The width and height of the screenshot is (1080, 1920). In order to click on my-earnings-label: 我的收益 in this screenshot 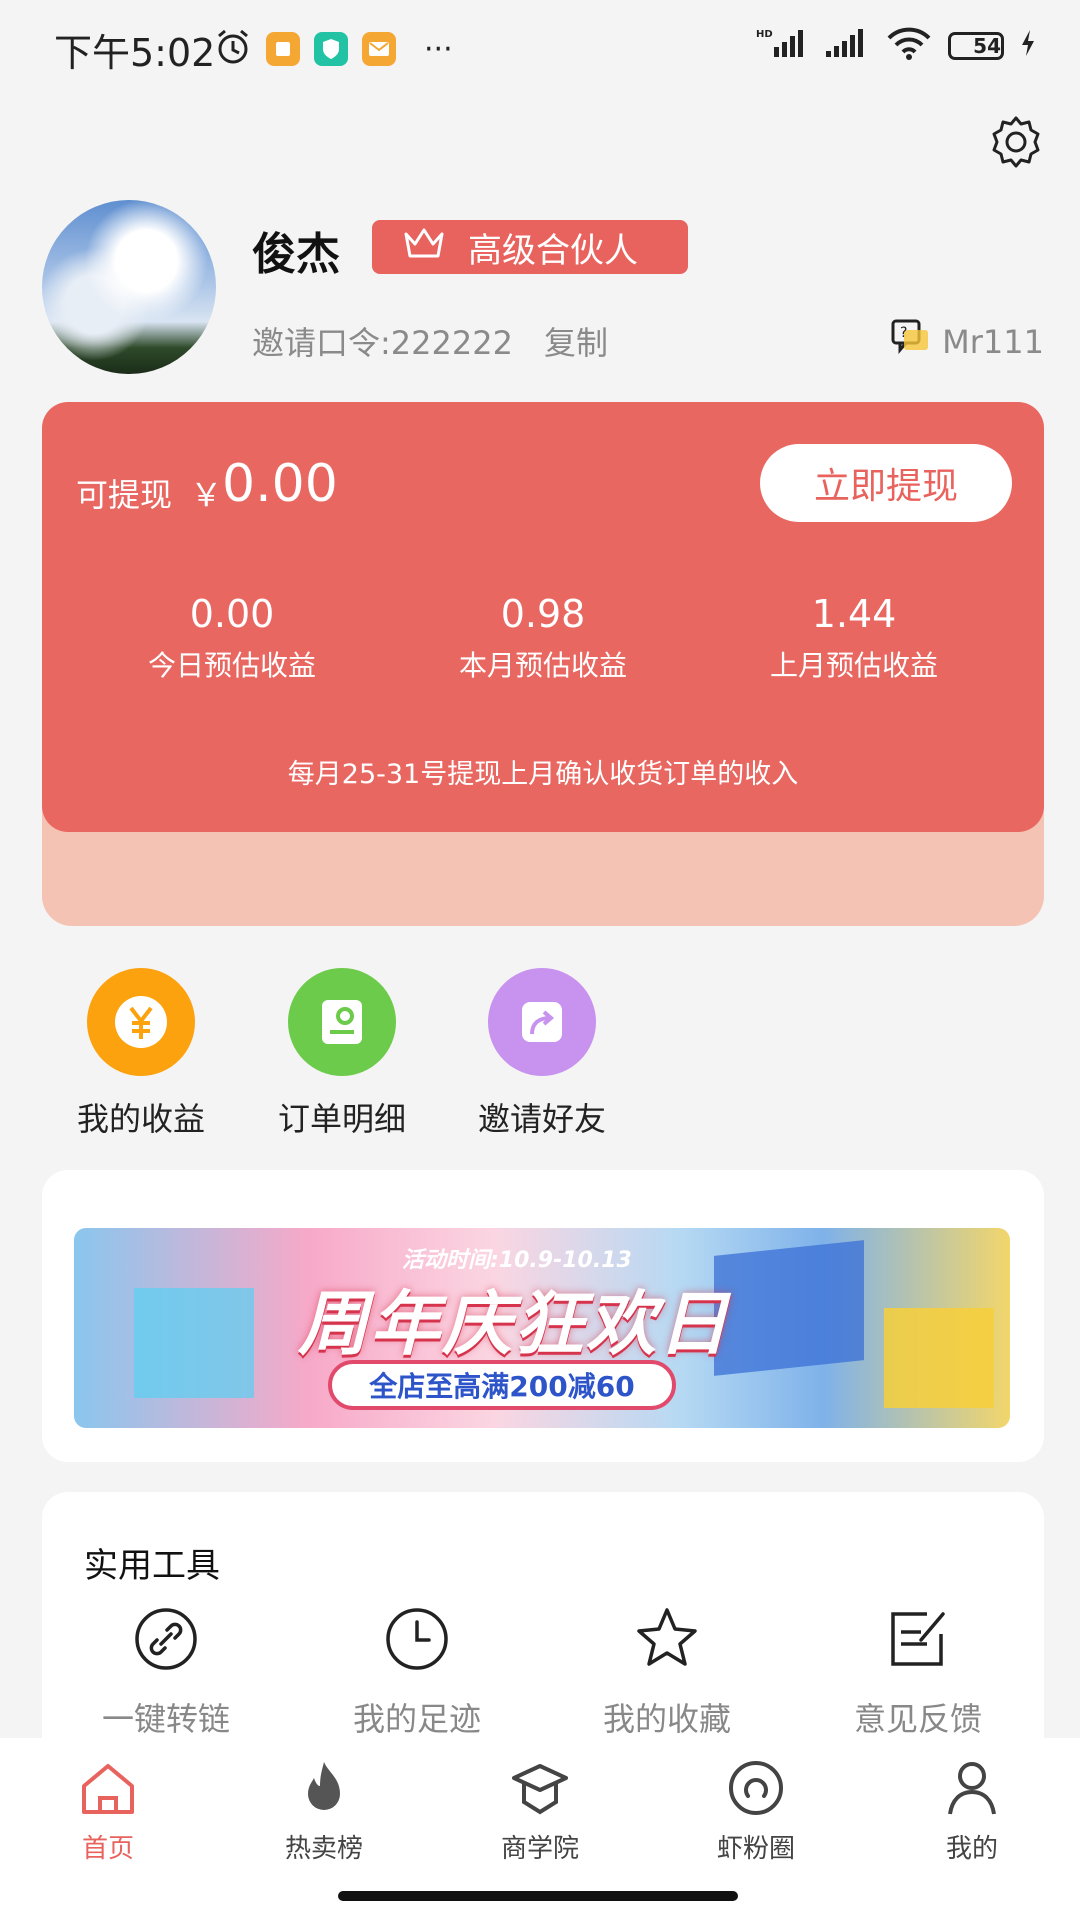, I will do `click(140, 1119)`.